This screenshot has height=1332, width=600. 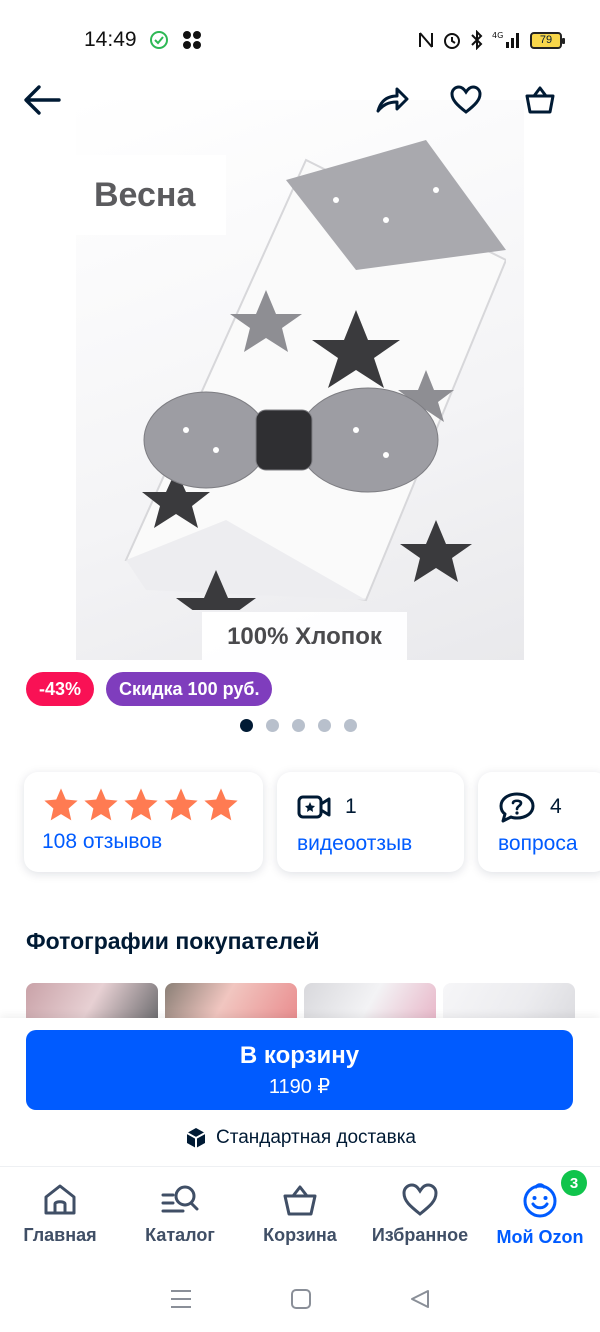 I want to click on catalog-search-icon, so click(x=180, y=1199).